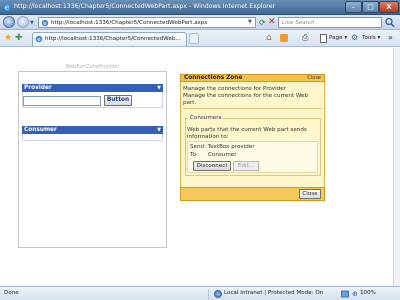  Describe the element at coordinates (272, 22) in the screenshot. I see `stop-icon: ✕` at that location.